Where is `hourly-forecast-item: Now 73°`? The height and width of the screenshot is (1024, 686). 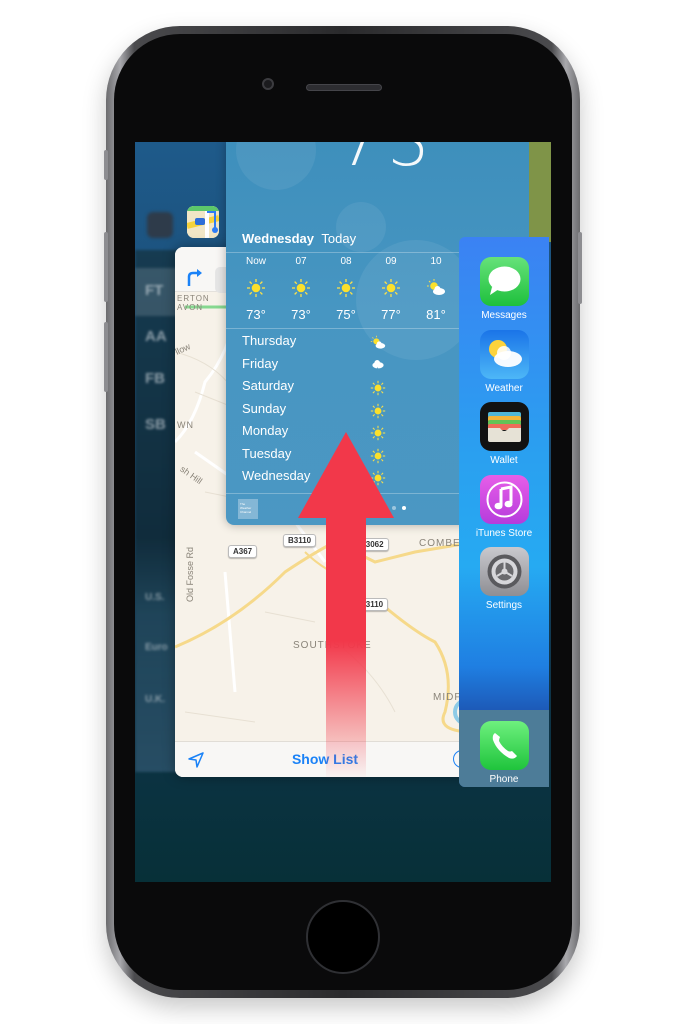
hourly-forecast-item: Now 73° is located at coordinates (256, 289).